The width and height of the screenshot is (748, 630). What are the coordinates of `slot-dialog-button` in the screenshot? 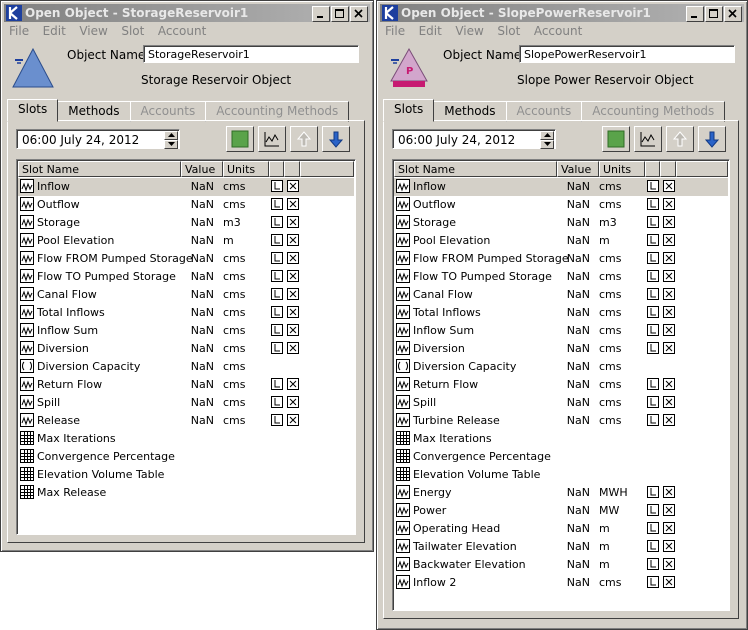 It's located at (240, 139).